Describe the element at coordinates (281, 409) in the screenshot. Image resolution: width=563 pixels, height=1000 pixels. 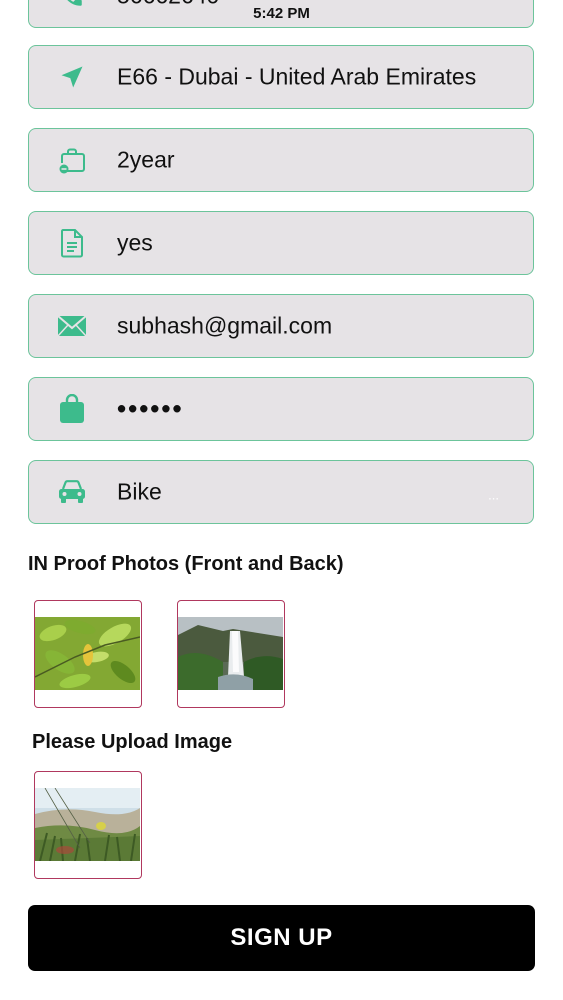
I see `password-field: ••••••` at that location.